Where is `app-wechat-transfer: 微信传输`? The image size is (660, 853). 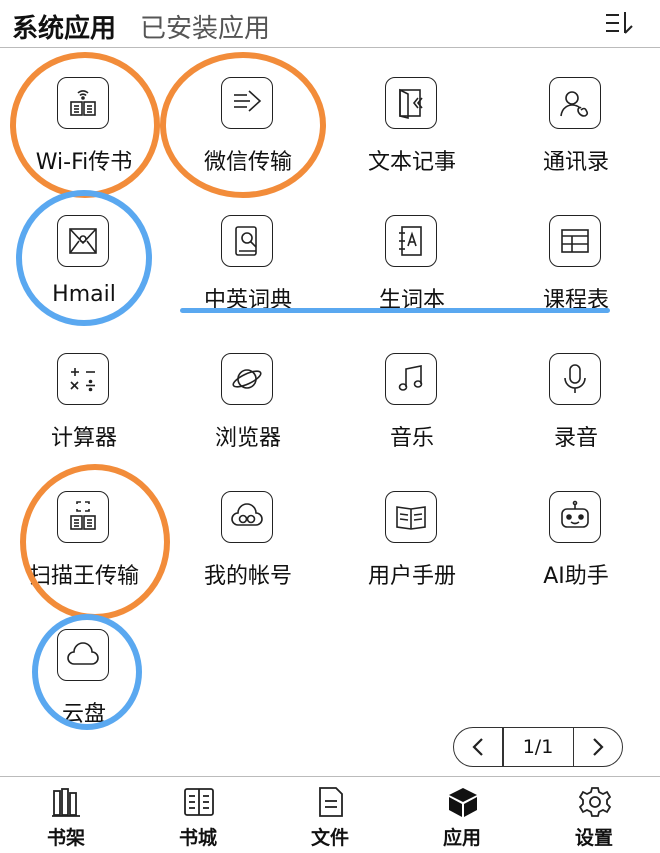 app-wechat-transfer: 微信传输 is located at coordinates (248, 120).